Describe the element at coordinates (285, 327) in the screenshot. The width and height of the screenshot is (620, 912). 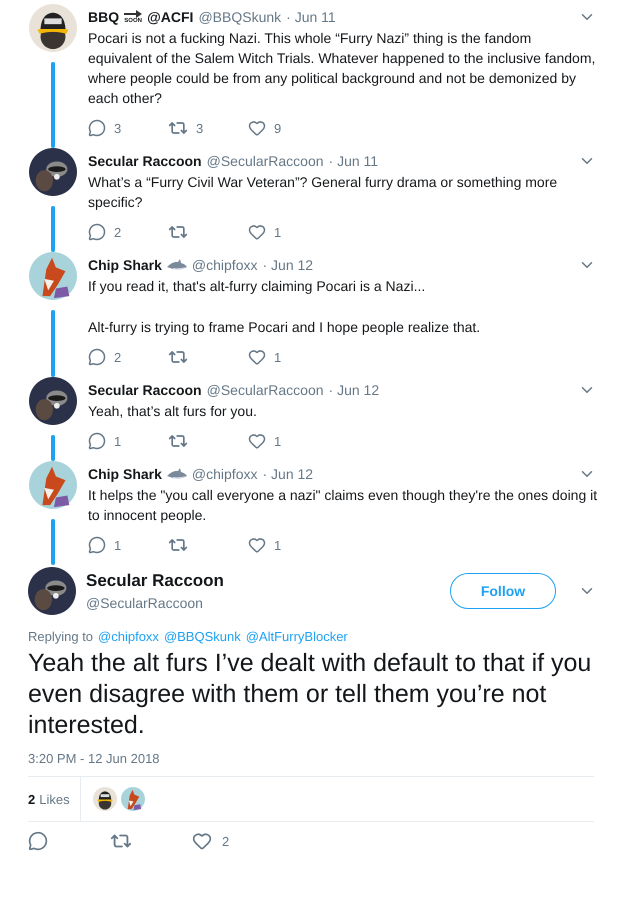
I see `tweet-text: Alt-furry is trying to frame Pocari and I hope people realize that.` at that location.